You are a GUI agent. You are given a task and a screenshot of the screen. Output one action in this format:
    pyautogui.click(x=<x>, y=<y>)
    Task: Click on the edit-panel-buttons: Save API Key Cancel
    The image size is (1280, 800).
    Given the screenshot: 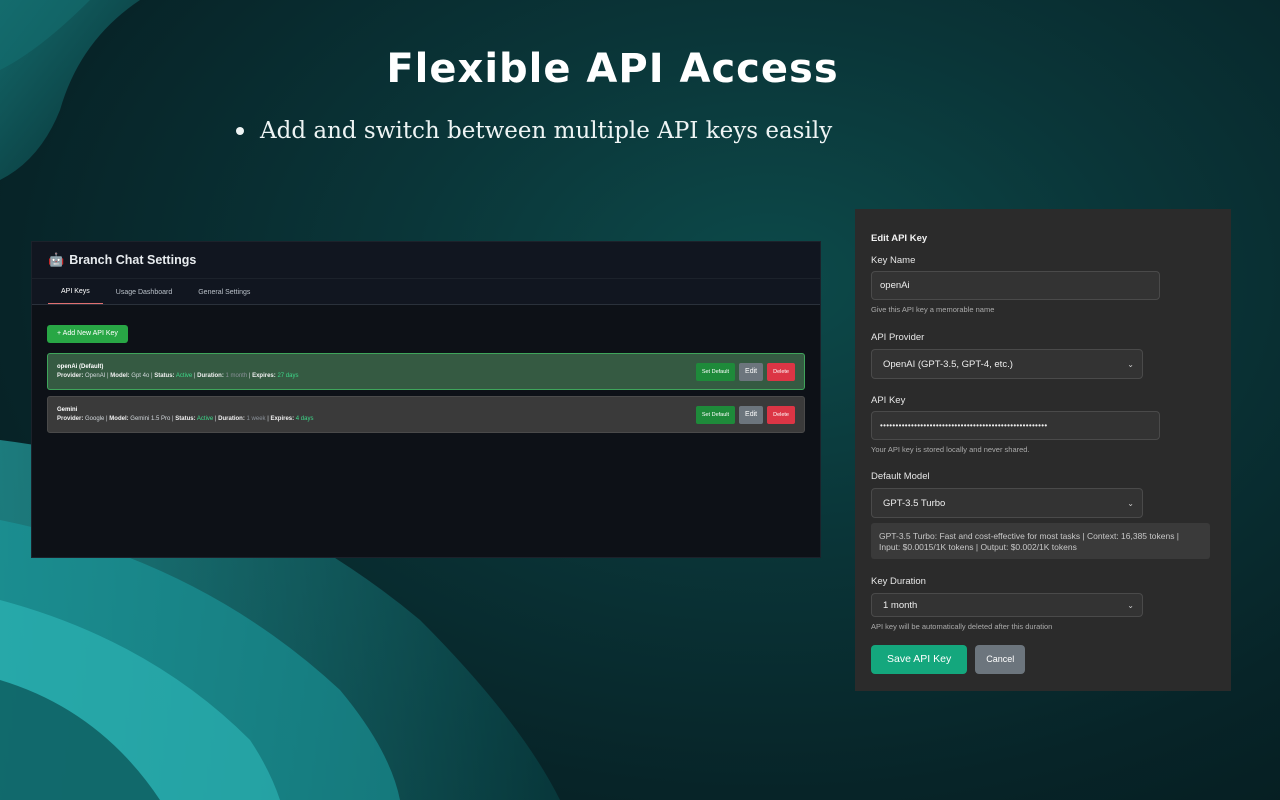 What is the action you would take?
    pyautogui.click(x=1043, y=659)
    